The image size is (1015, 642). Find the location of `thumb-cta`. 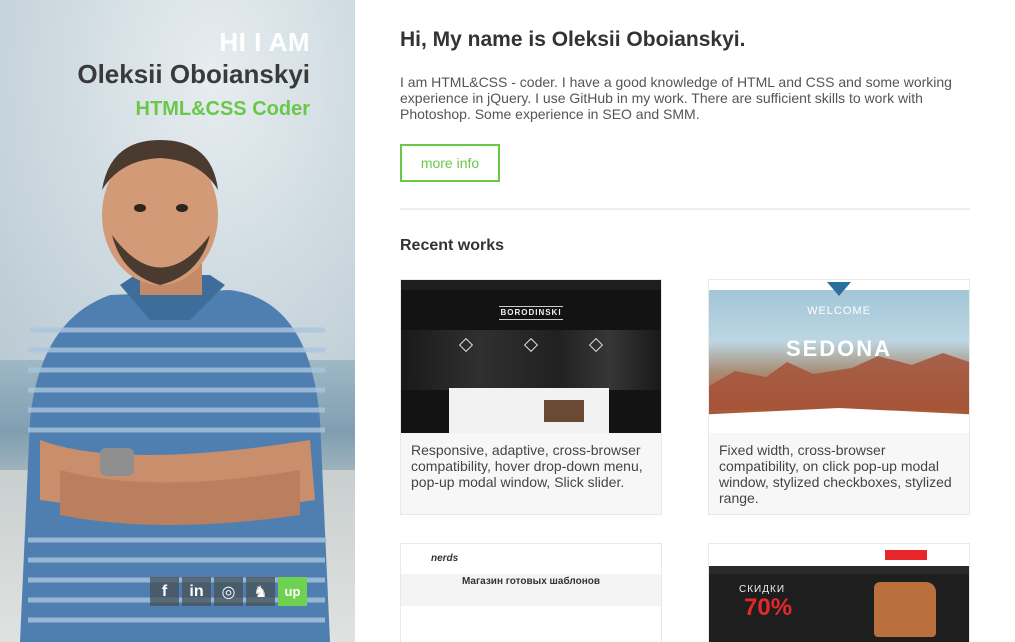

thumb-cta is located at coordinates (906, 555).